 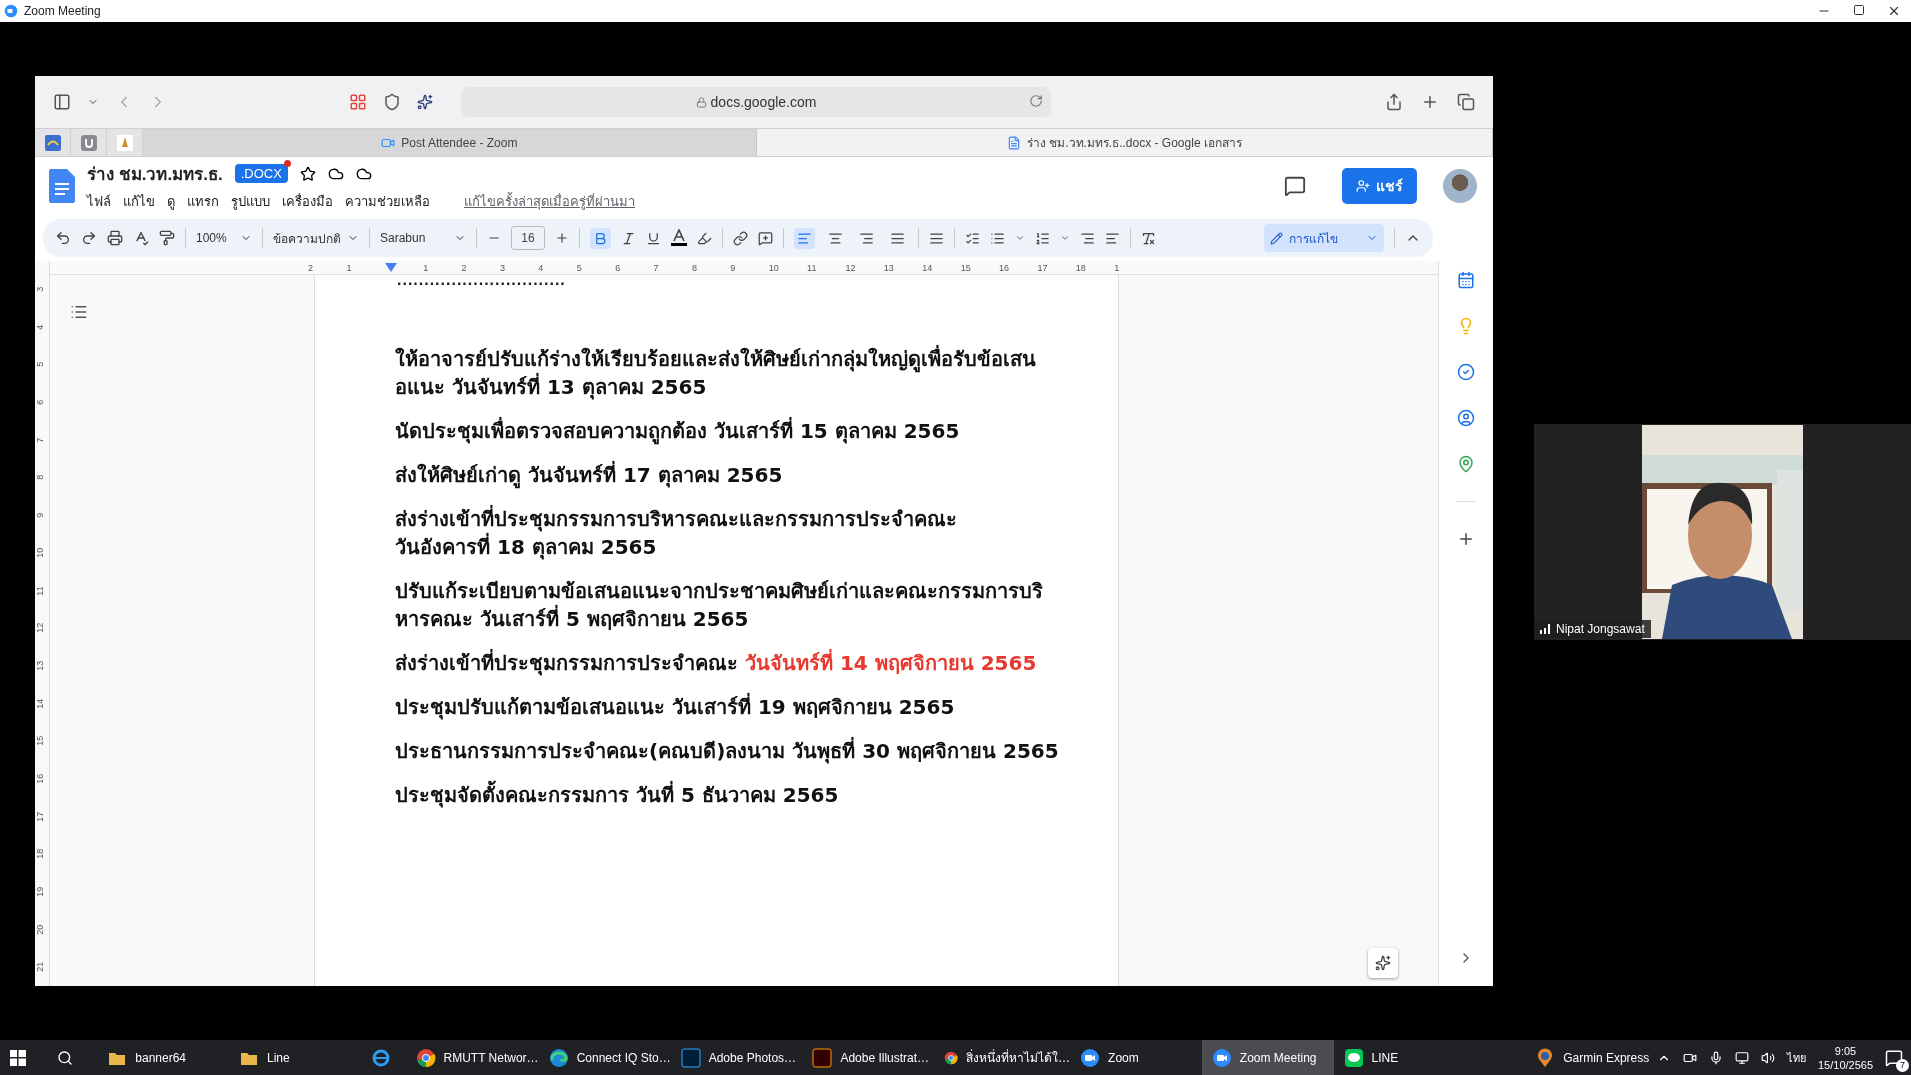 What do you see at coordinates (40, 666) in the screenshot?
I see `ruler-number: 13` at bounding box center [40, 666].